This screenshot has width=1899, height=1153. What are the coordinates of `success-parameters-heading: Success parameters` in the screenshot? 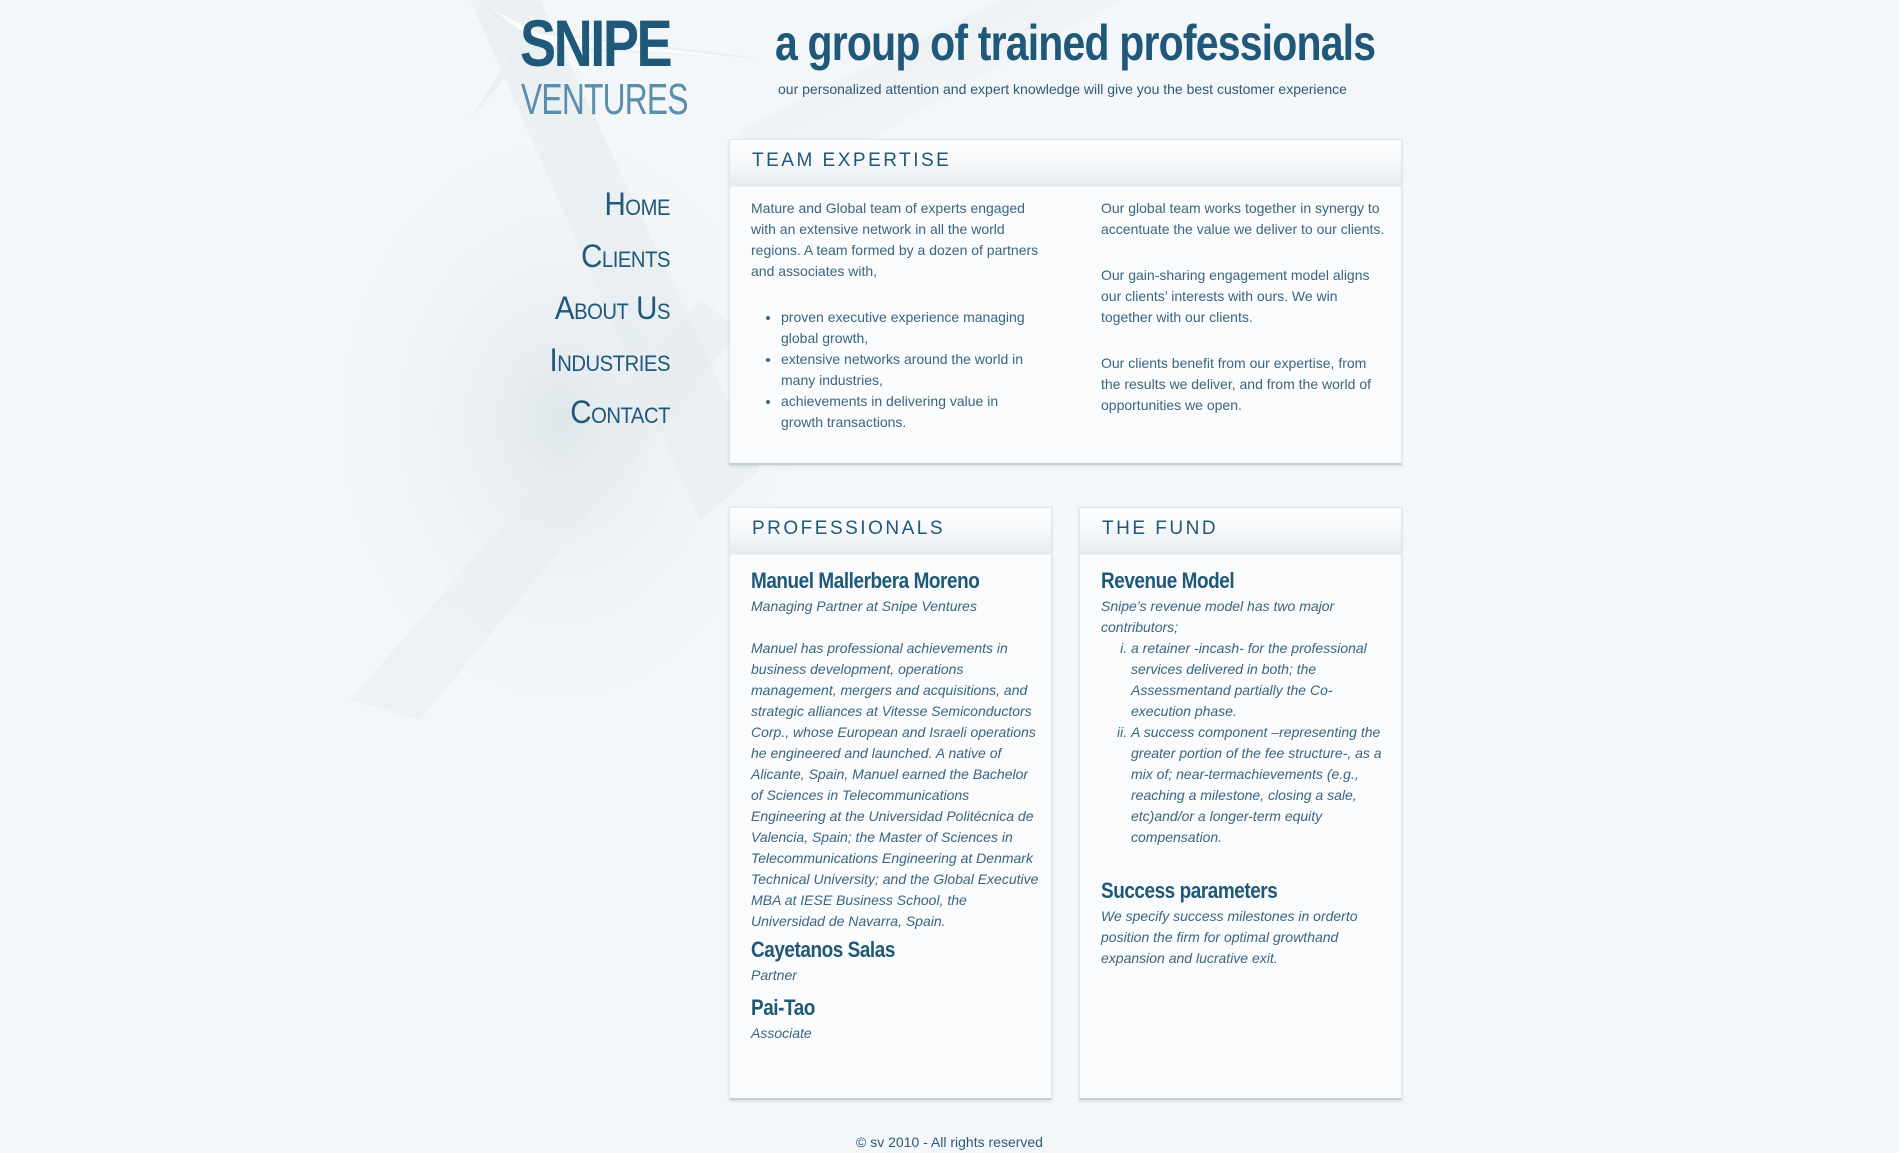 It's located at (1189, 890).